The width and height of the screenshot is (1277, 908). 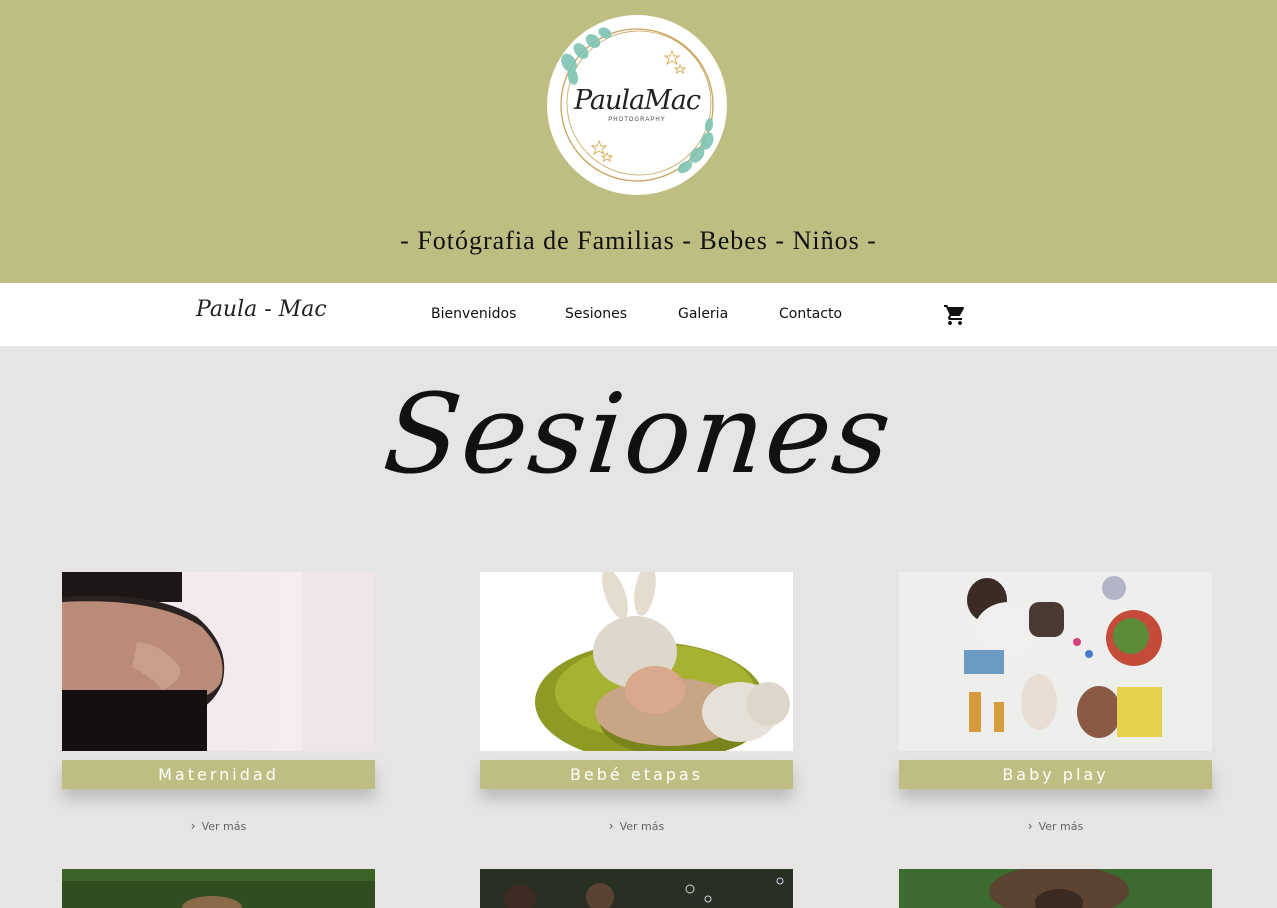 What do you see at coordinates (596, 314) in the screenshot?
I see `nav-link-sesiones: Sesiones` at bounding box center [596, 314].